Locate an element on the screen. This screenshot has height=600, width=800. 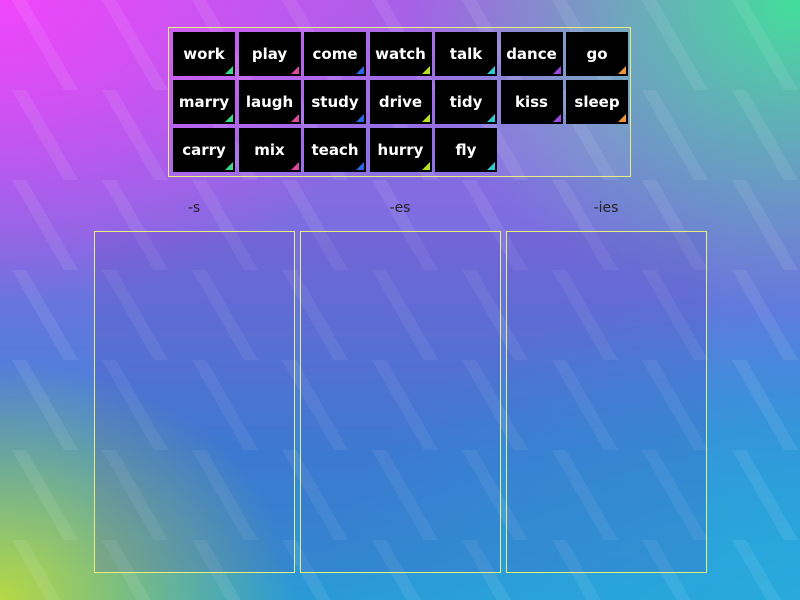
word-tile: laugh is located at coordinates (269, 102).